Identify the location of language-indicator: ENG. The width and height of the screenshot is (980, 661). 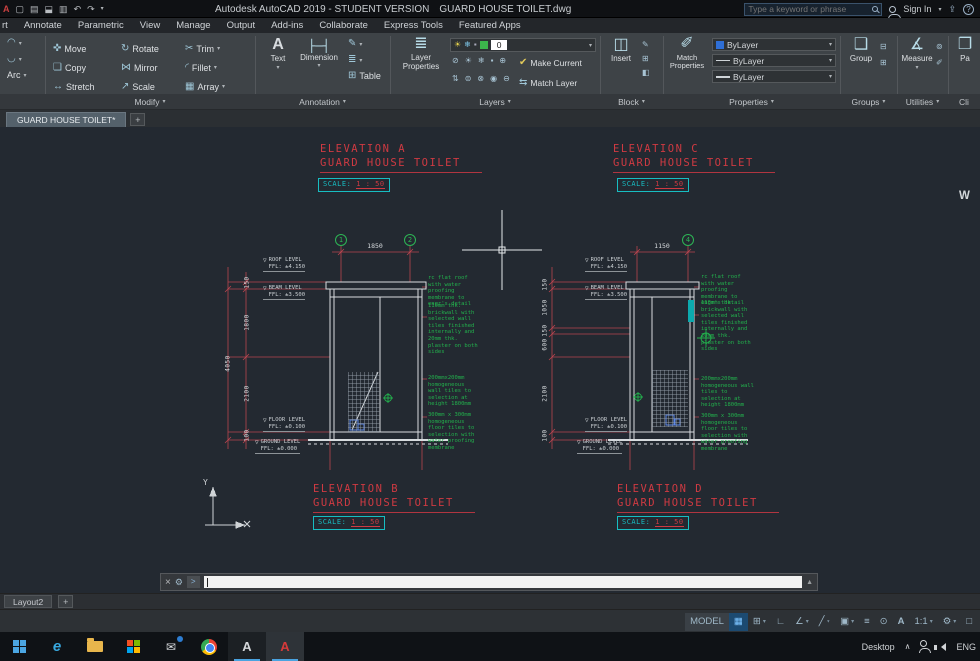
(966, 647).